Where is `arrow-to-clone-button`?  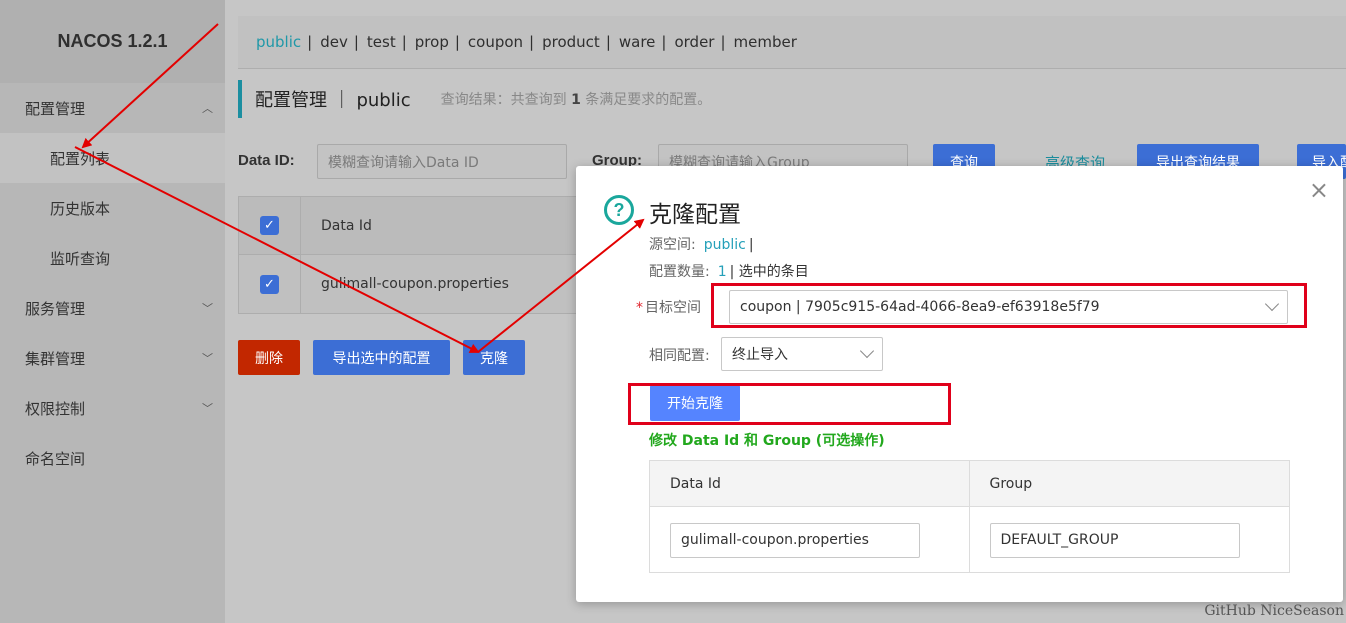
arrow-to-clone-button is located at coordinates (277, 249).